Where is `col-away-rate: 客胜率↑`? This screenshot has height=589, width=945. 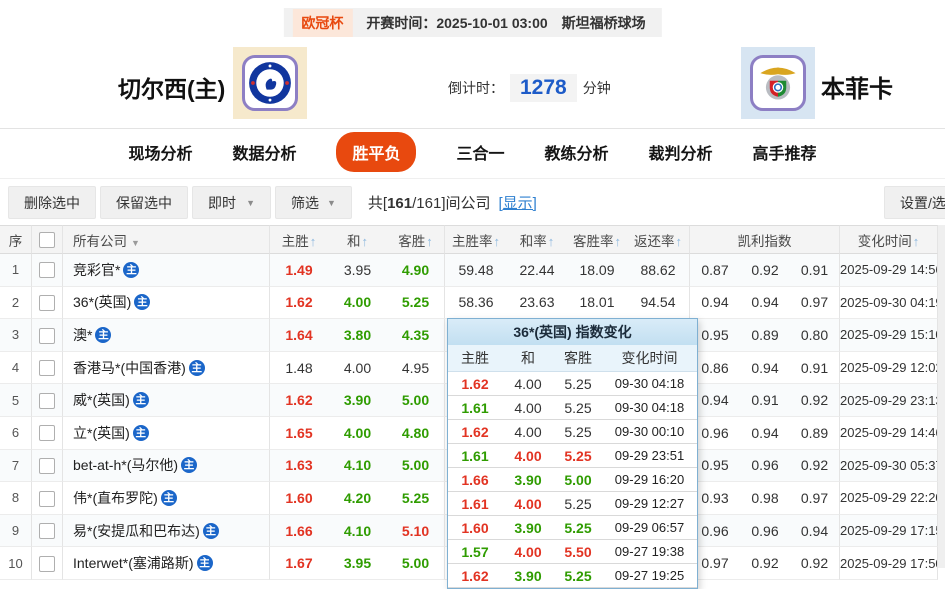
col-away-rate: 客胜率↑ is located at coordinates (597, 239).